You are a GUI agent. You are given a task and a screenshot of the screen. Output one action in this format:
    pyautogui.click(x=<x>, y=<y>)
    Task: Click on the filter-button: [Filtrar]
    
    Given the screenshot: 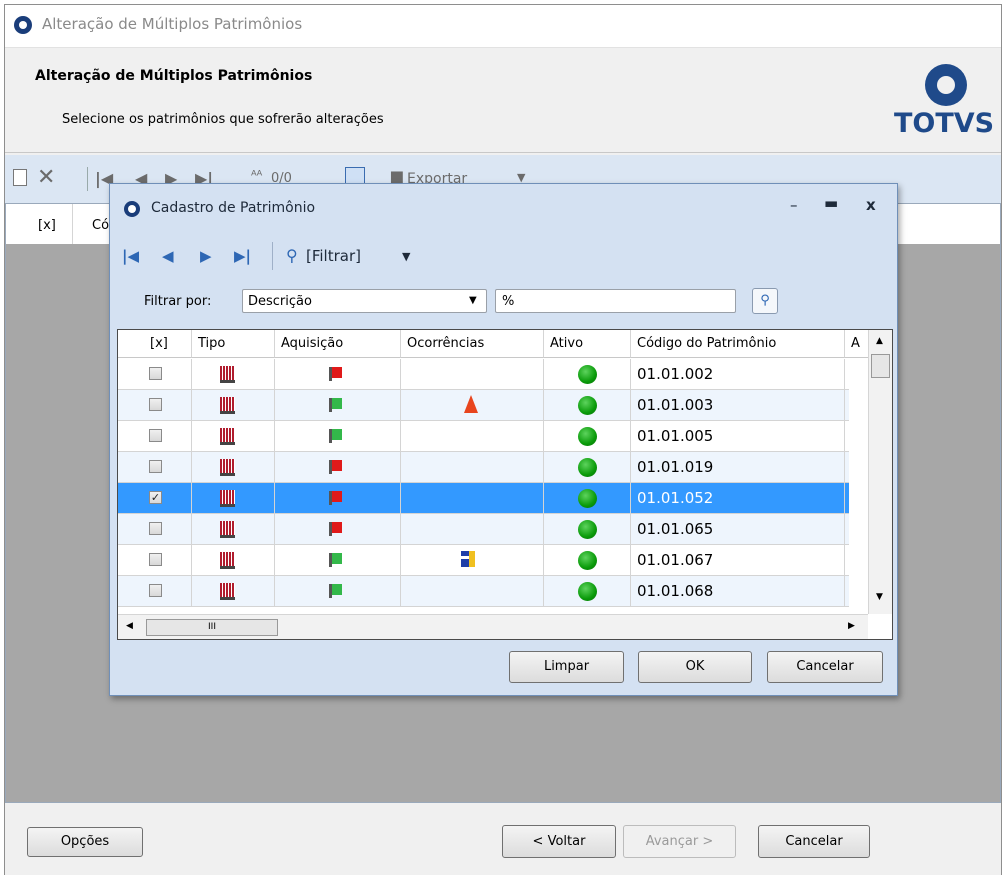 What is the action you would take?
    pyautogui.click(x=333, y=256)
    